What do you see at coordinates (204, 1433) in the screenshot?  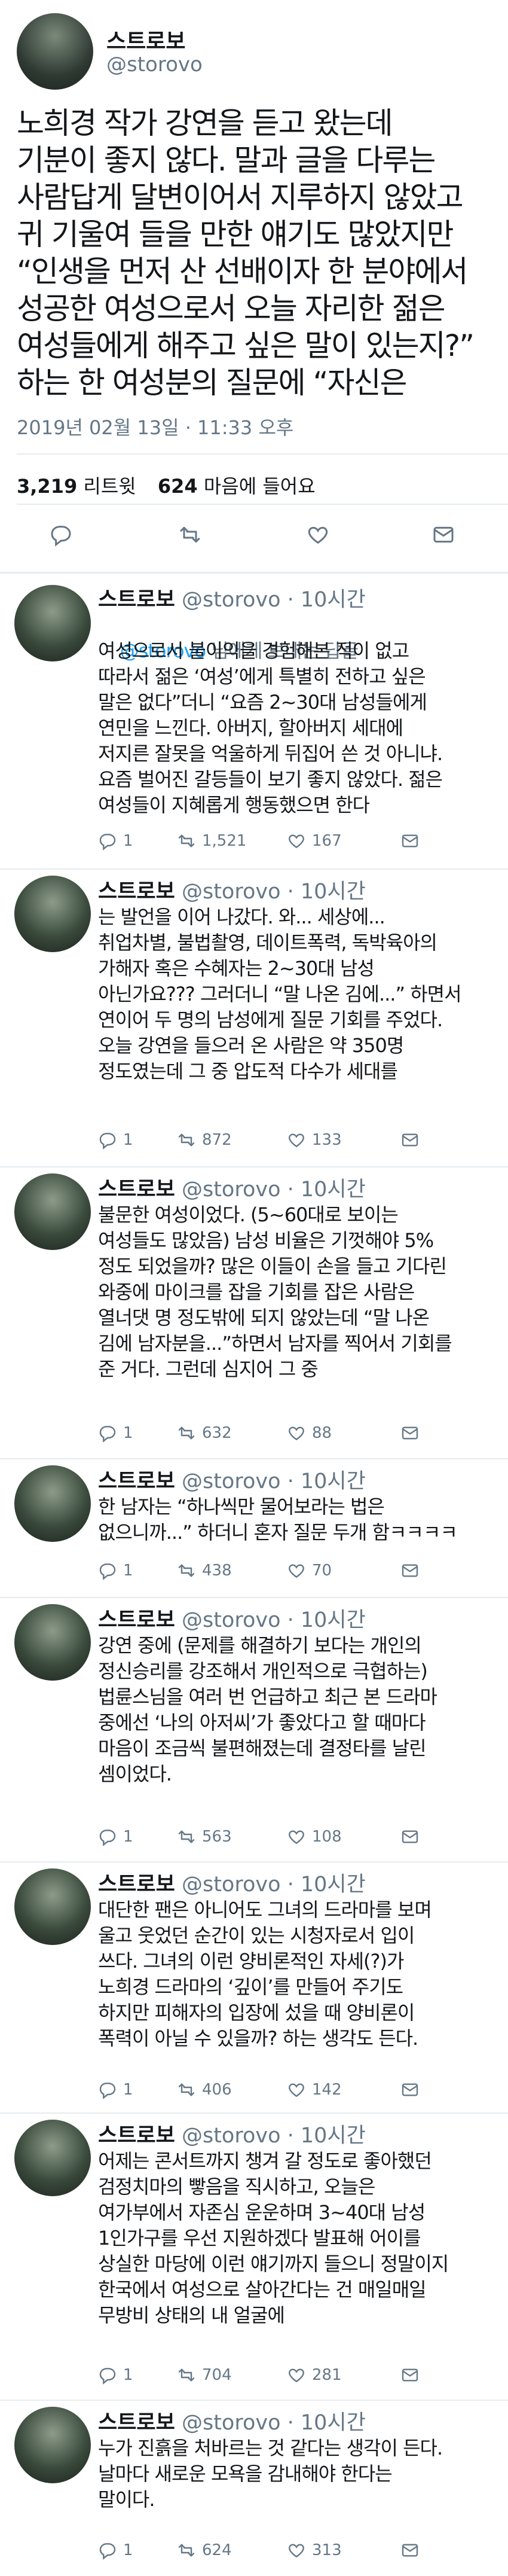 I see `retweet-action: 632` at bounding box center [204, 1433].